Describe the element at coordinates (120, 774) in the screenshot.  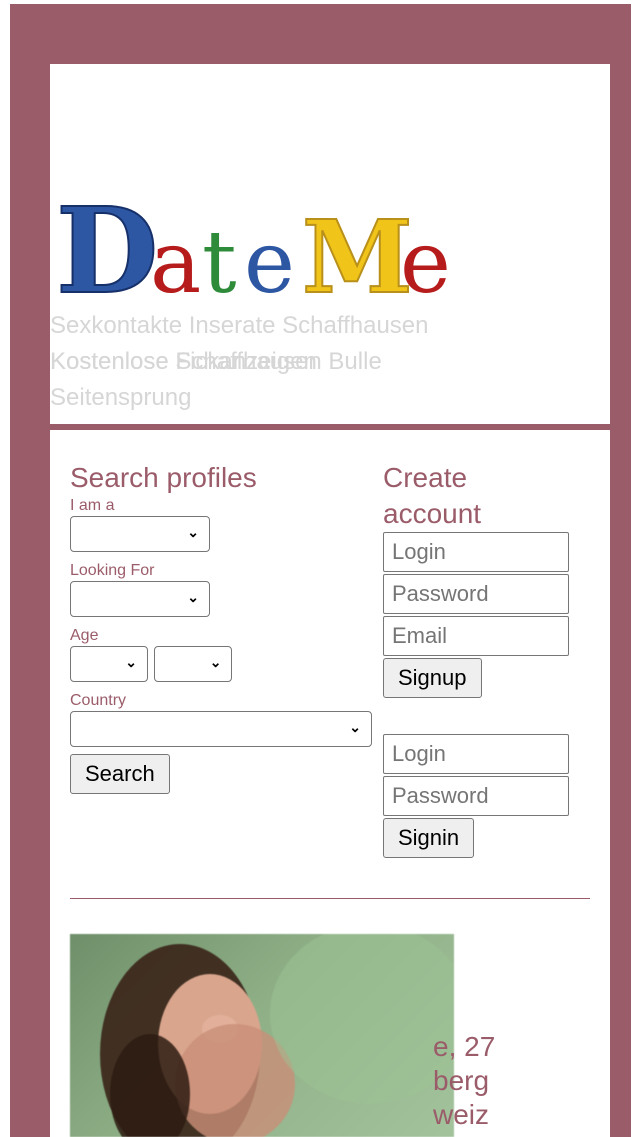
I see `search-button: Search` at that location.